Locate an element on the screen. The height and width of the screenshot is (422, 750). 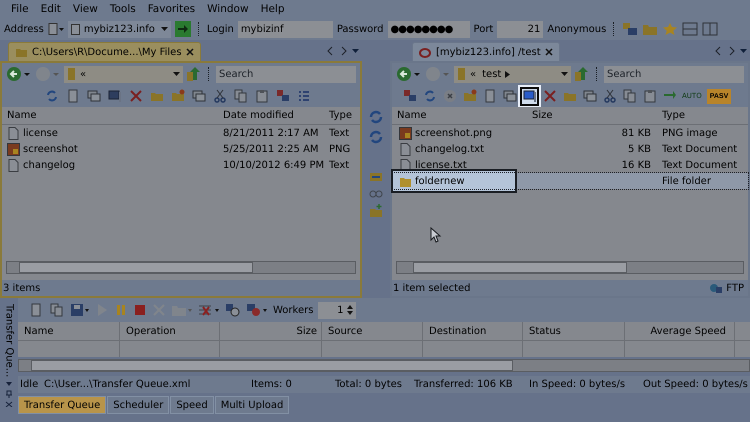
ring-icon is located at coordinates (425, 52).